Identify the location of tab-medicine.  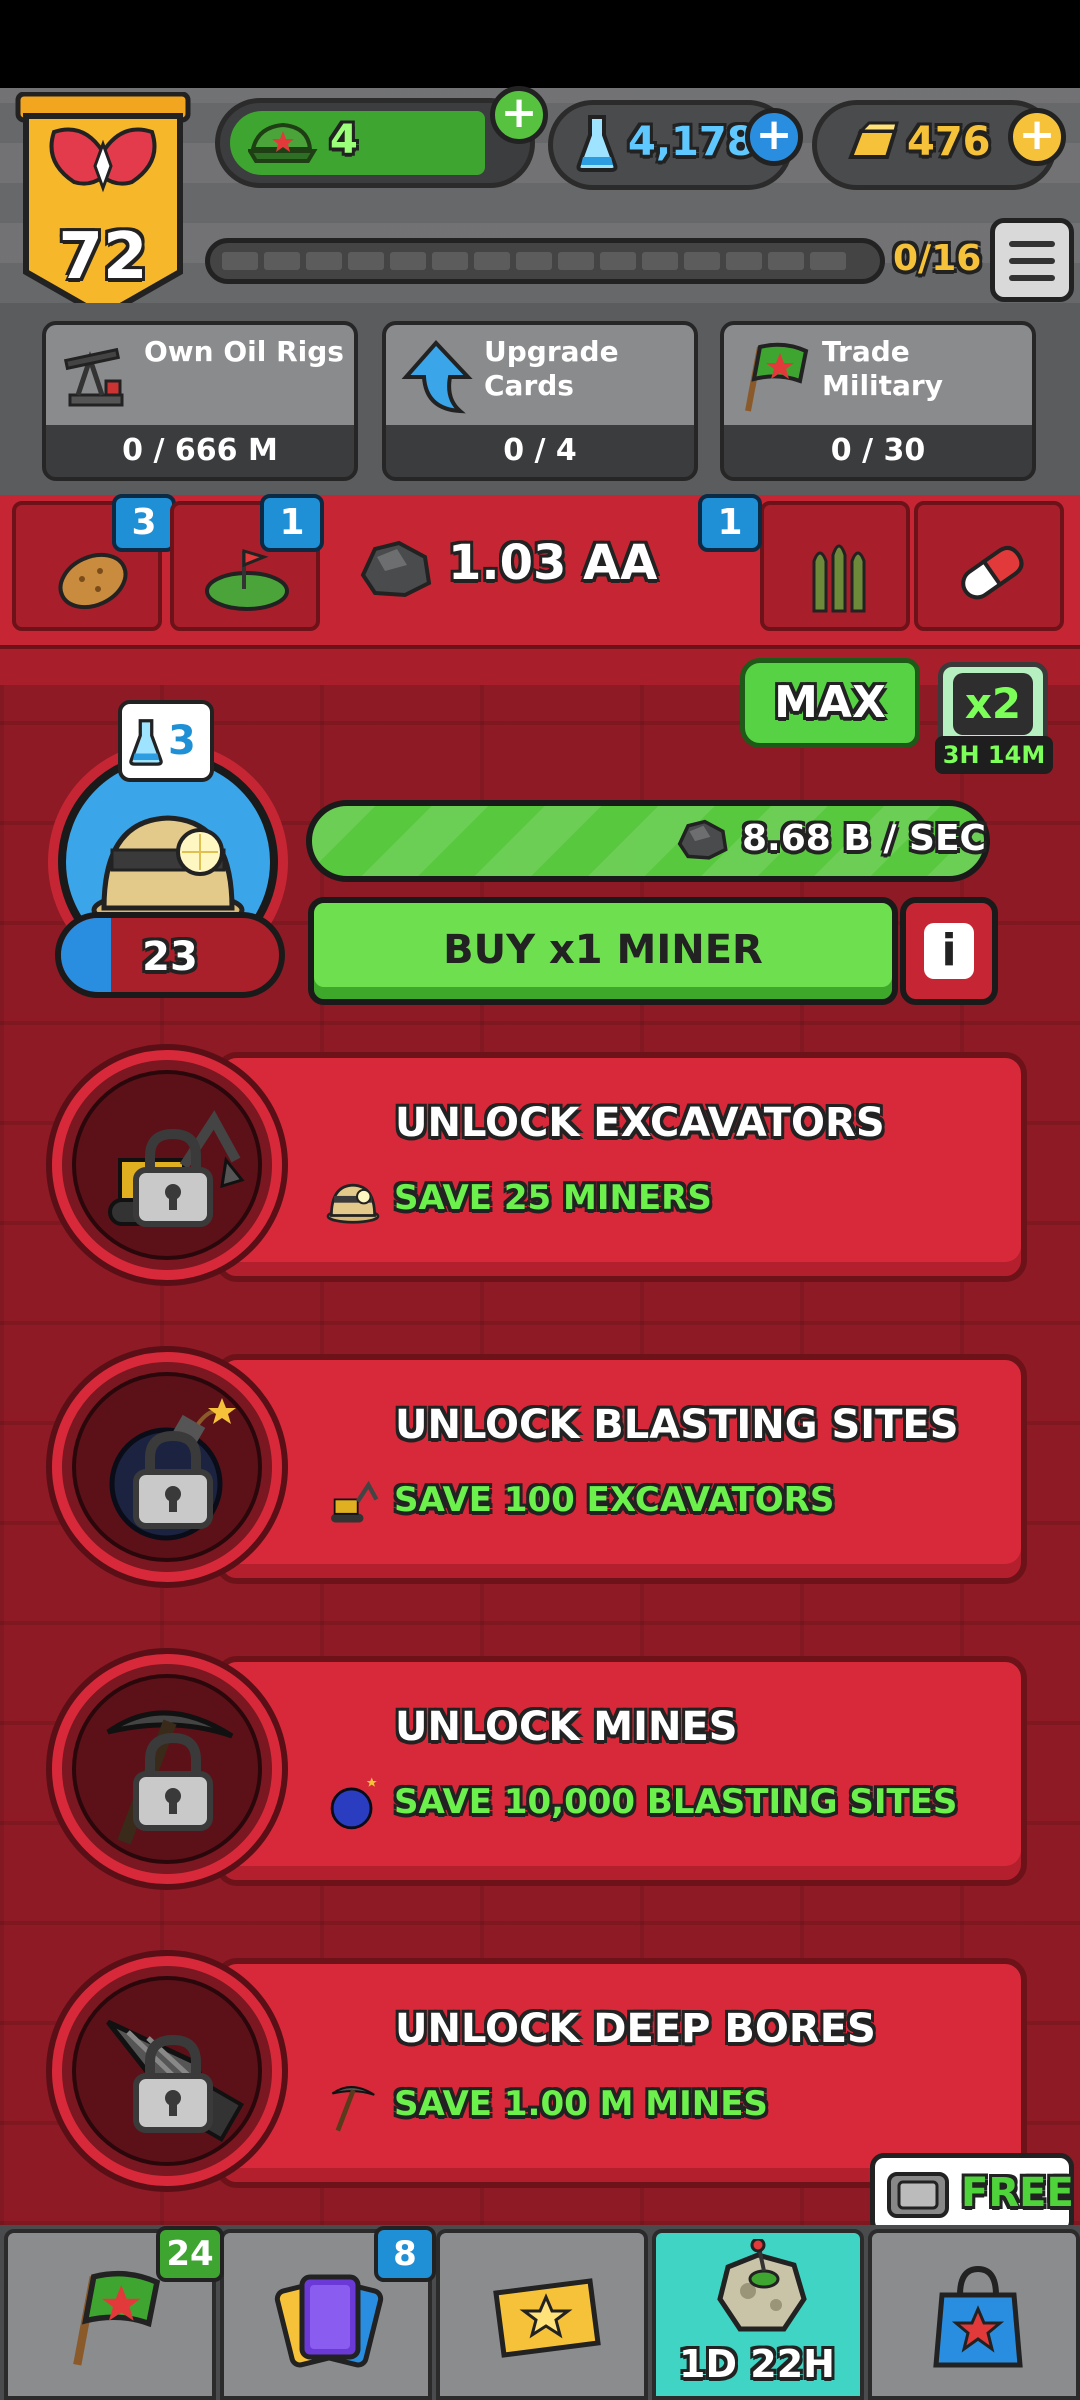
(989, 566).